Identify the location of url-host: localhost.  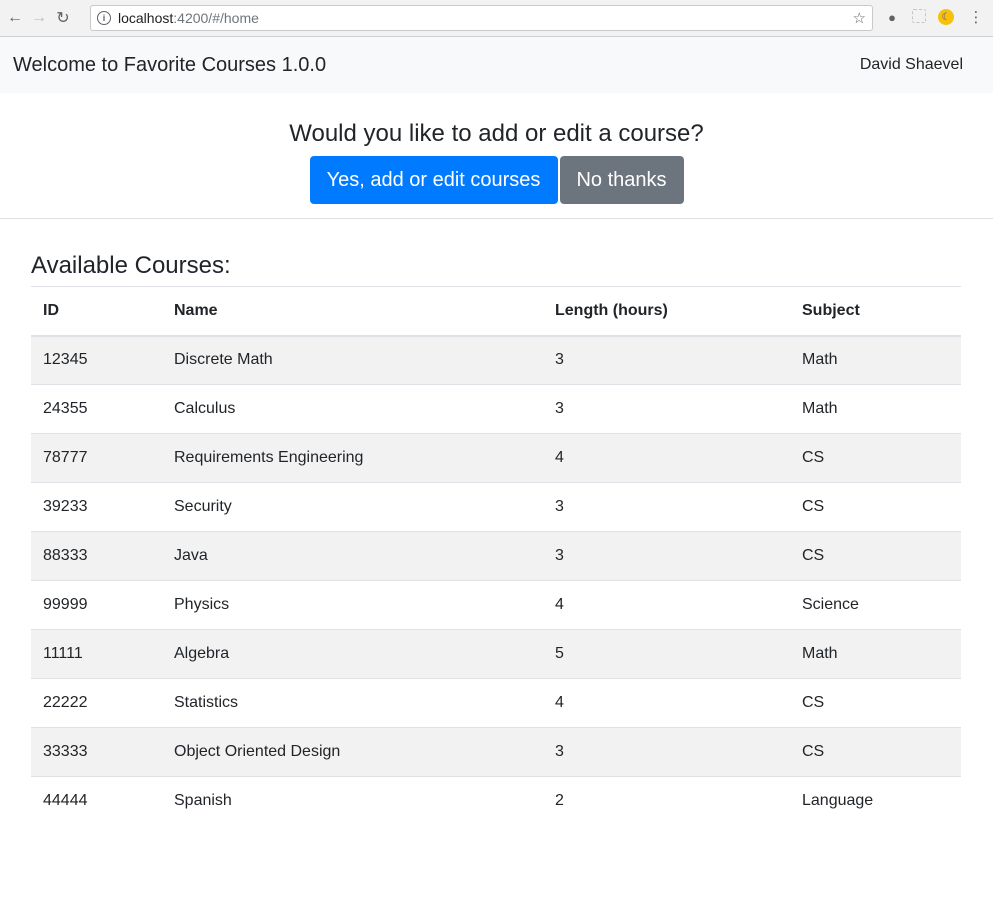
(146, 18).